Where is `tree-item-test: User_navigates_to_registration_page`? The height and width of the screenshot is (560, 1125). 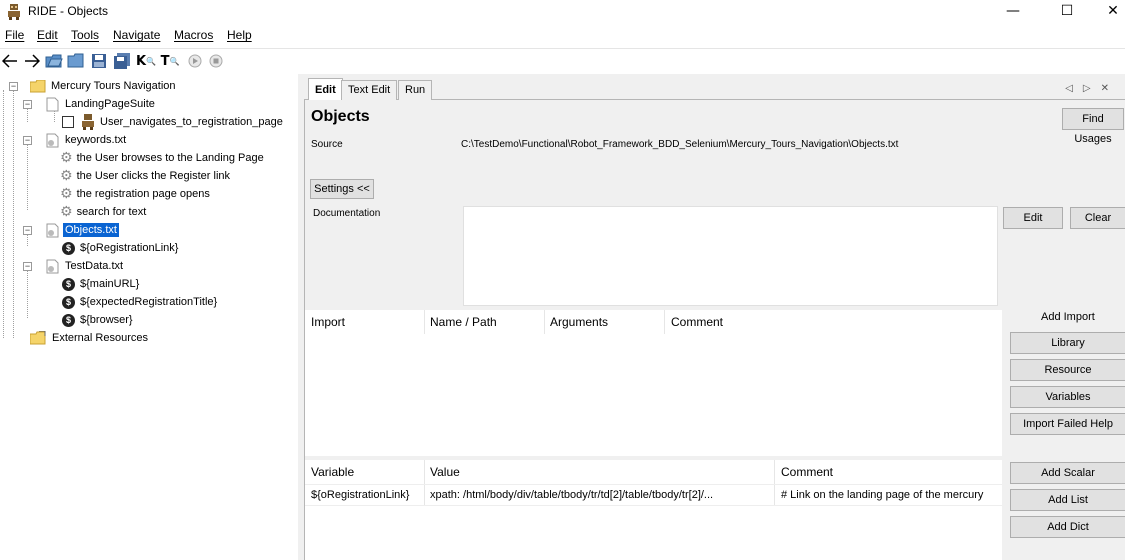
tree-item-test: User_navigates_to_registration_page is located at coordinates (173, 122).